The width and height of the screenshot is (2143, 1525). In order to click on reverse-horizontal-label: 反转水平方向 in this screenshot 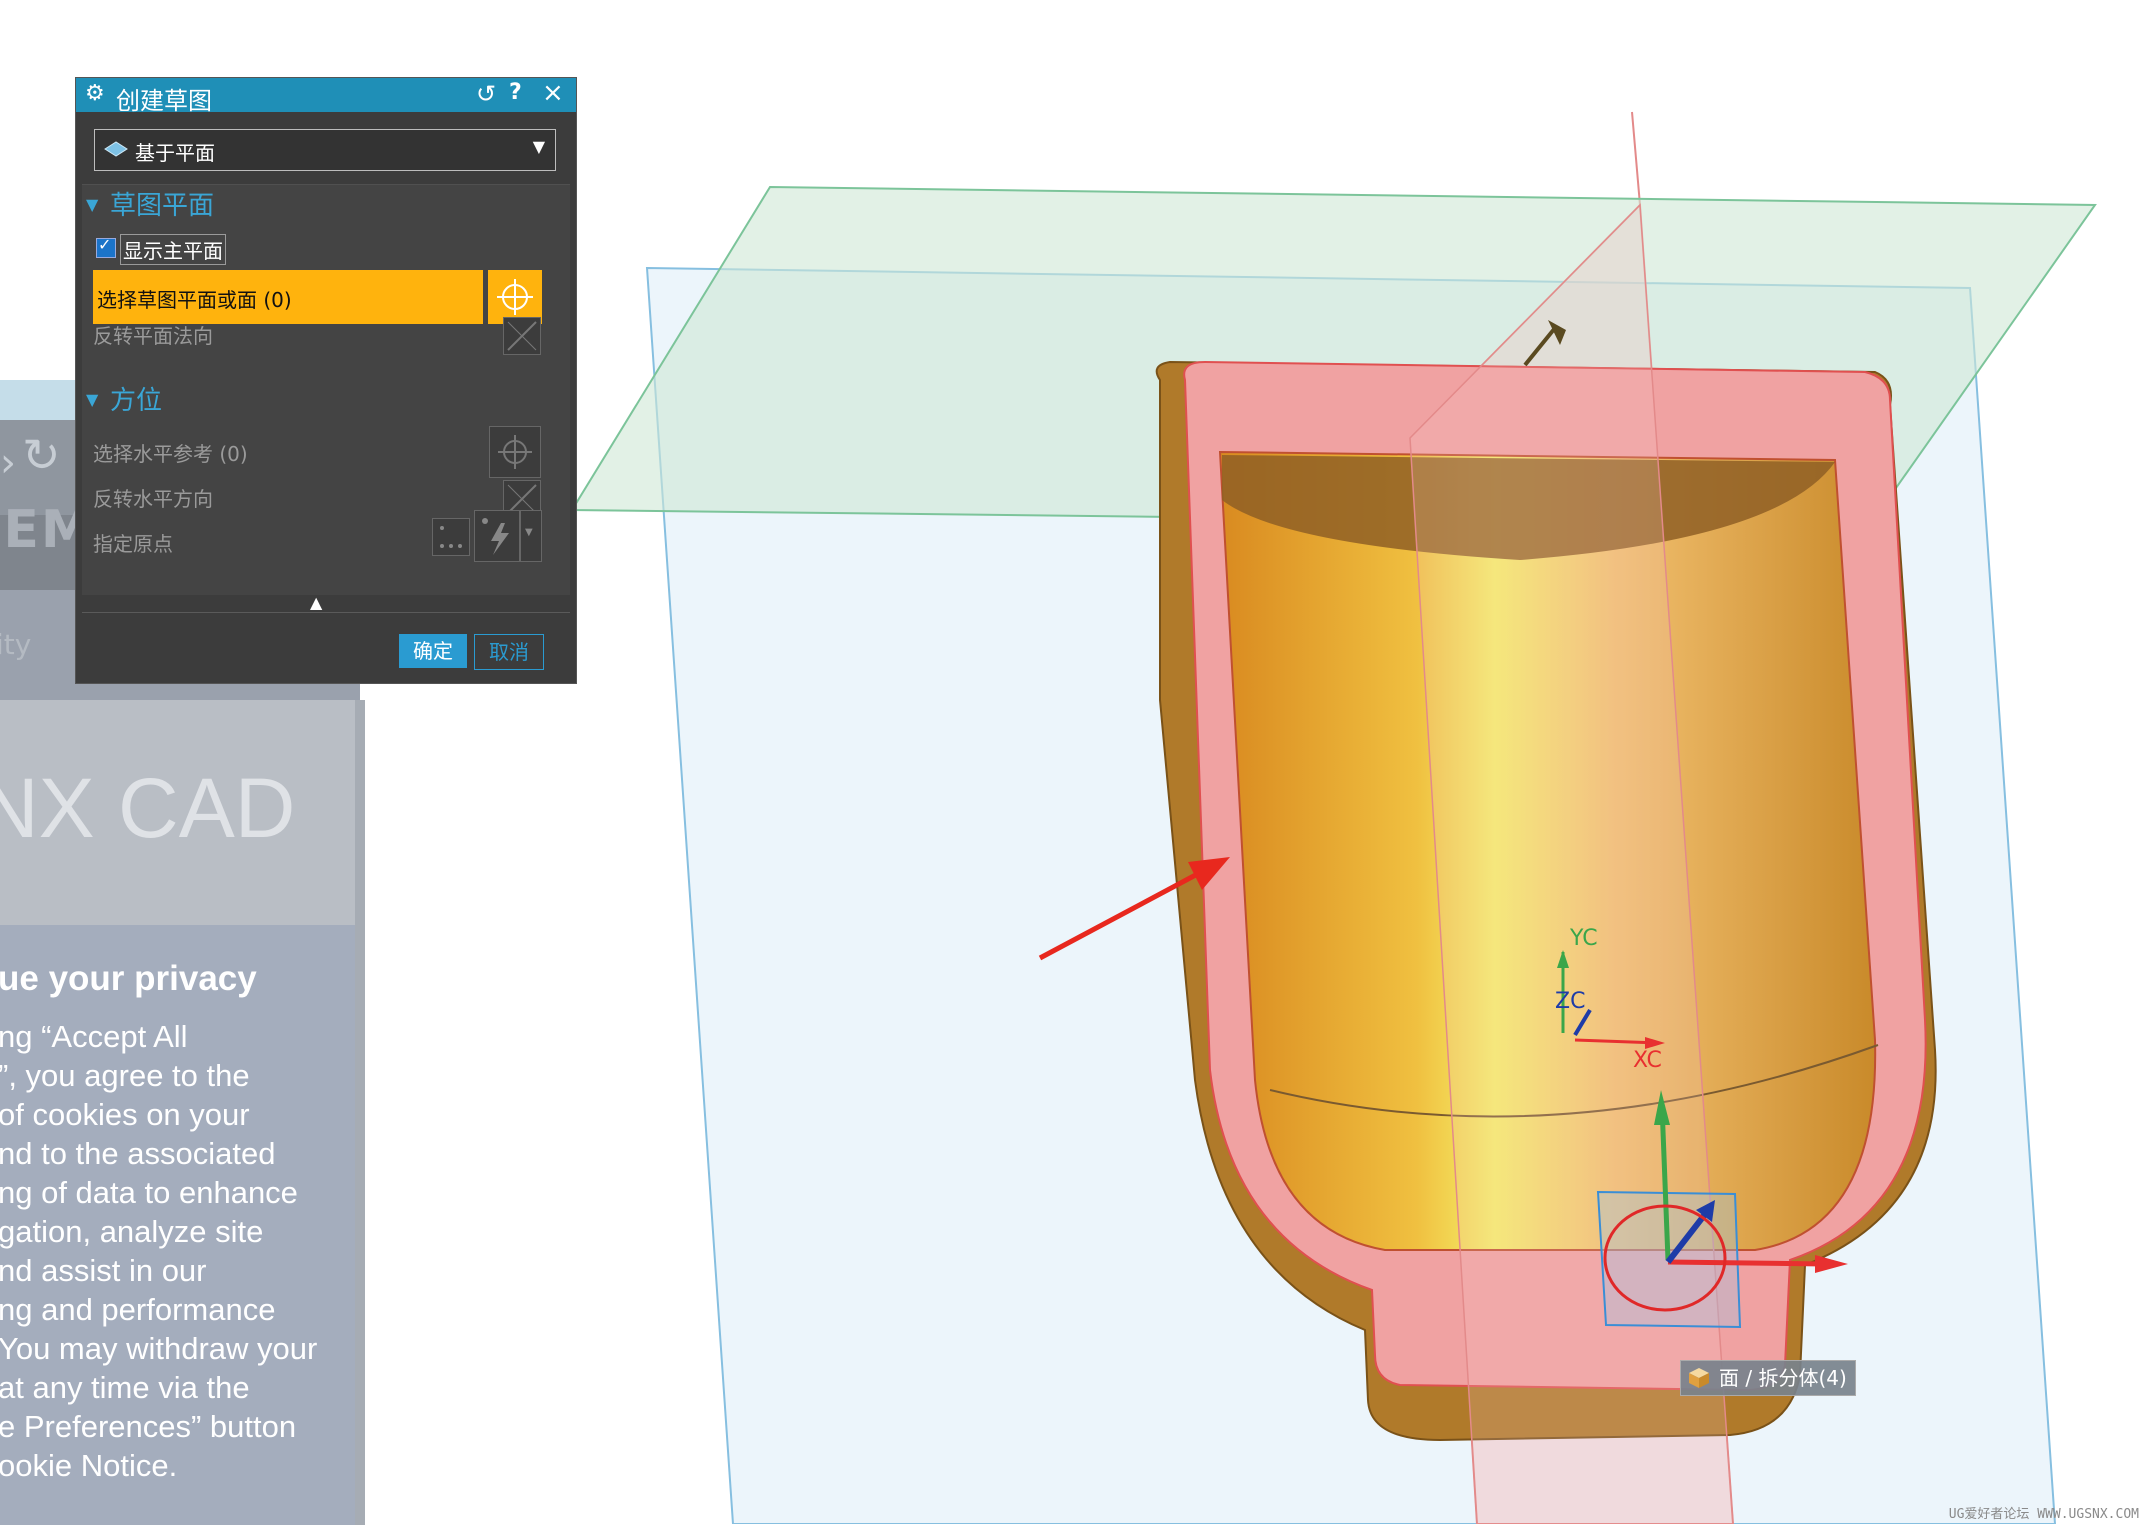, I will do `click(153, 499)`.